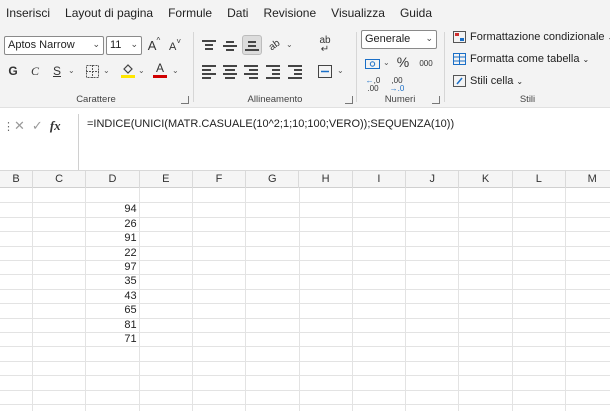  I want to click on fill-color-button, so click(128, 70).